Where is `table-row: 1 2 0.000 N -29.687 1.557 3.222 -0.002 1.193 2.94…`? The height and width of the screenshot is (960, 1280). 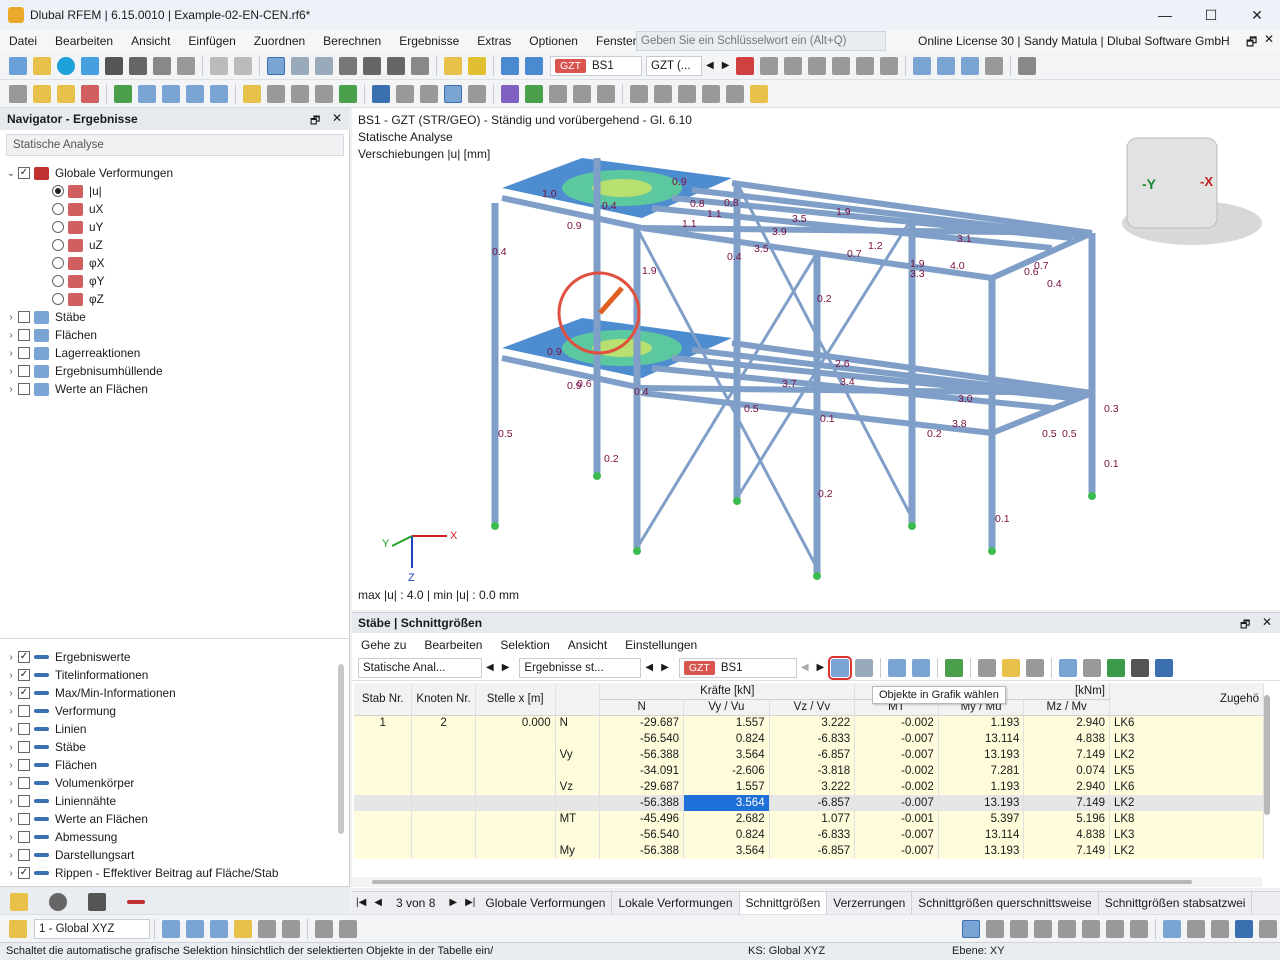
table-row: 1 2 0.000 N -29.687 1.557 3.222 -0.002 1.193 2.94… is located at coordinates (809, 723).